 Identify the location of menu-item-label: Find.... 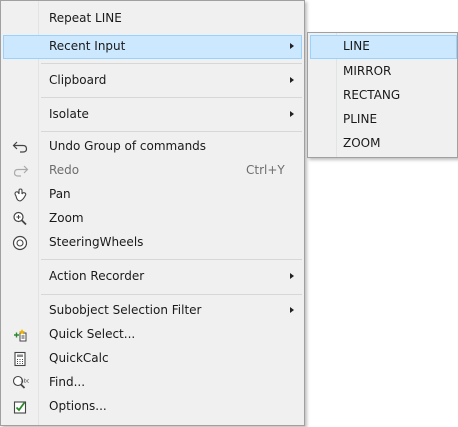
(67, 382).